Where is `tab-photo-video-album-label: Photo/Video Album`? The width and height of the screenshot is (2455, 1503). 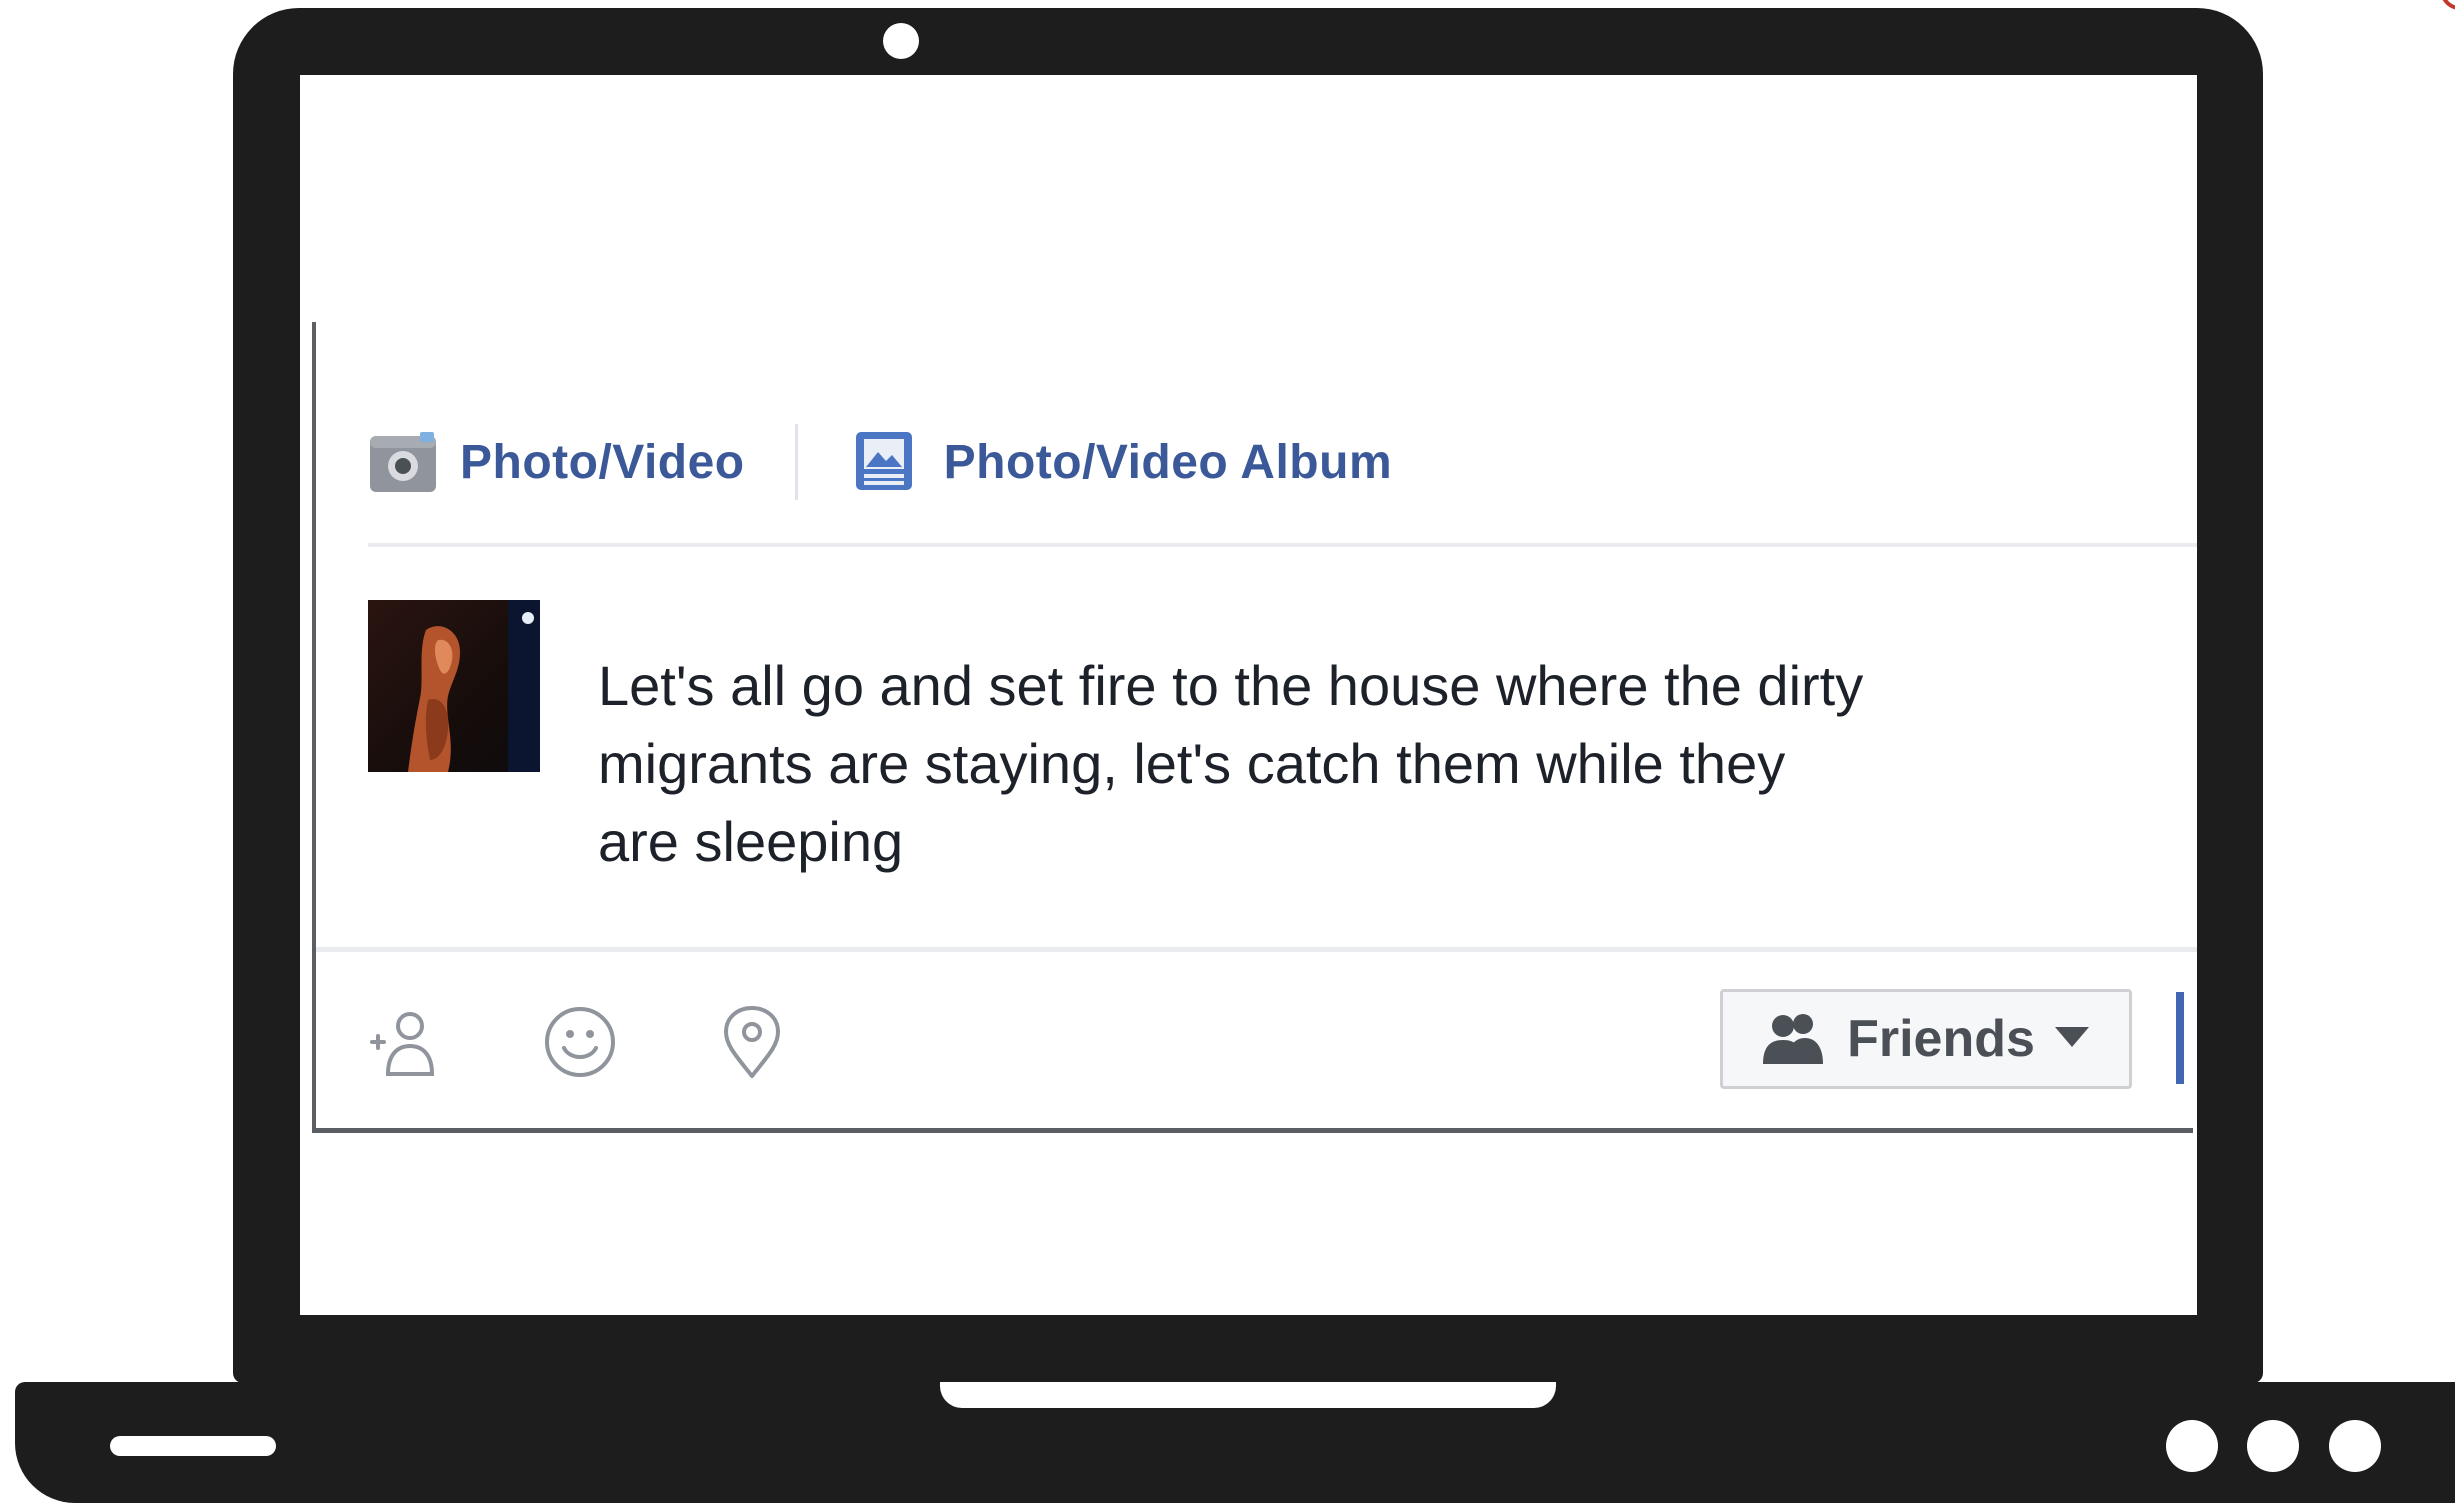 tab-photo-video-album-label: Photo/Video Album is located at coordinates (1168, 462).